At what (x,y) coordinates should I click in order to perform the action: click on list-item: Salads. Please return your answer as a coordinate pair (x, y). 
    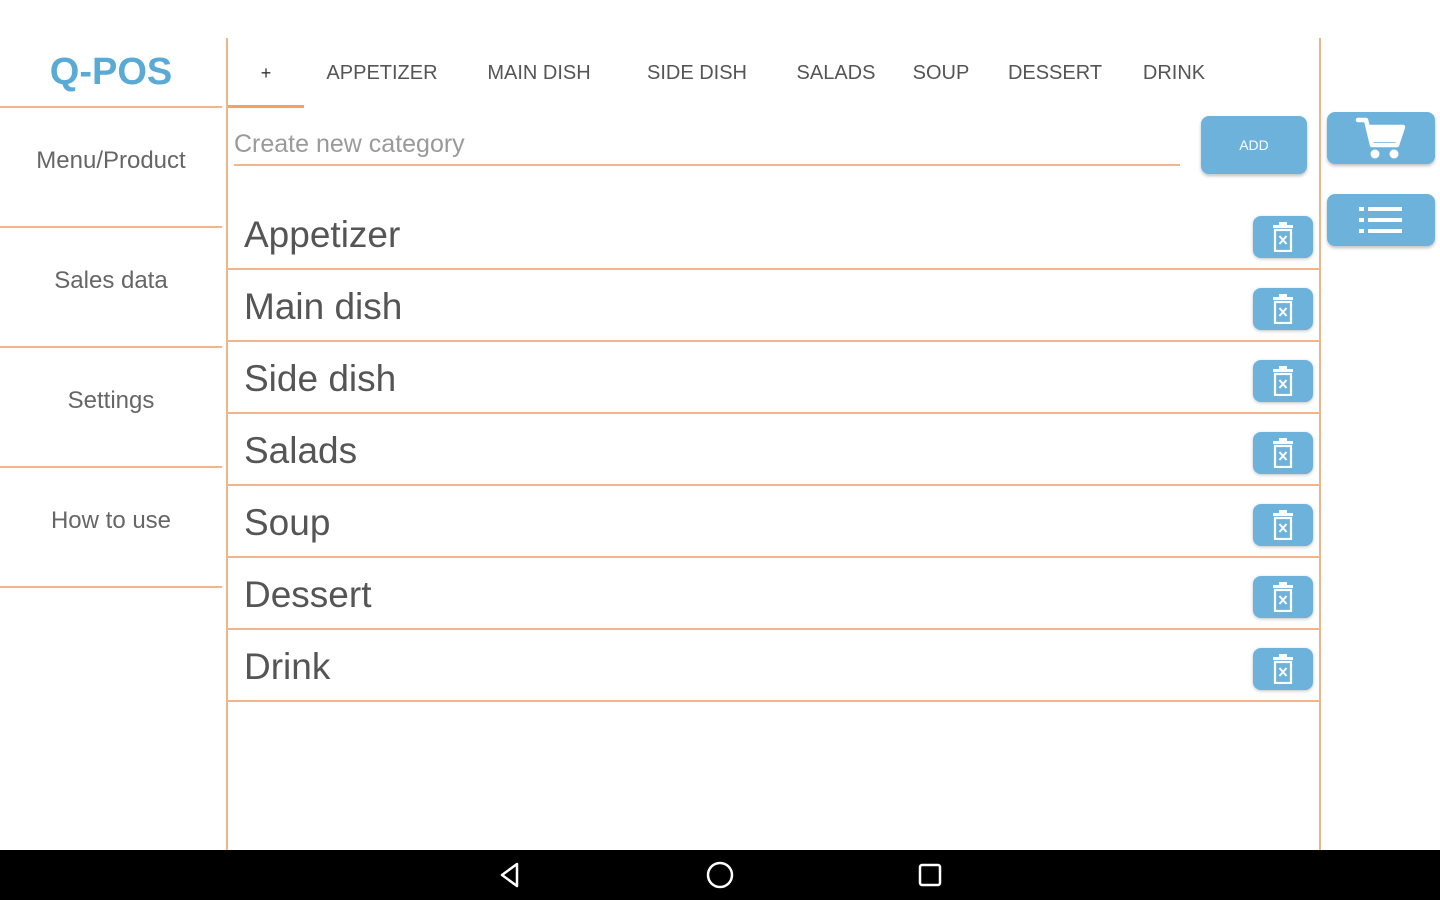
    Looking at the image, I should click on (773, 450).